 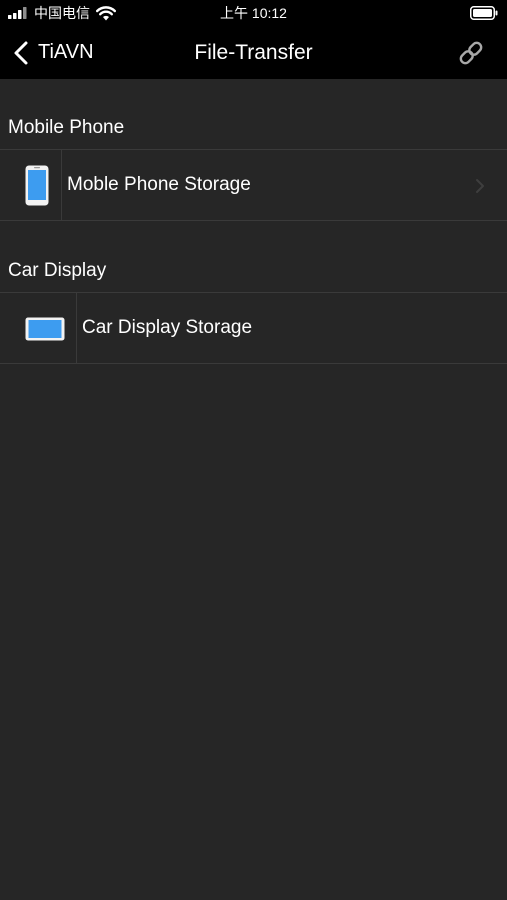 I want to click on back-label: TiAVN, so click(x=66, y=52).